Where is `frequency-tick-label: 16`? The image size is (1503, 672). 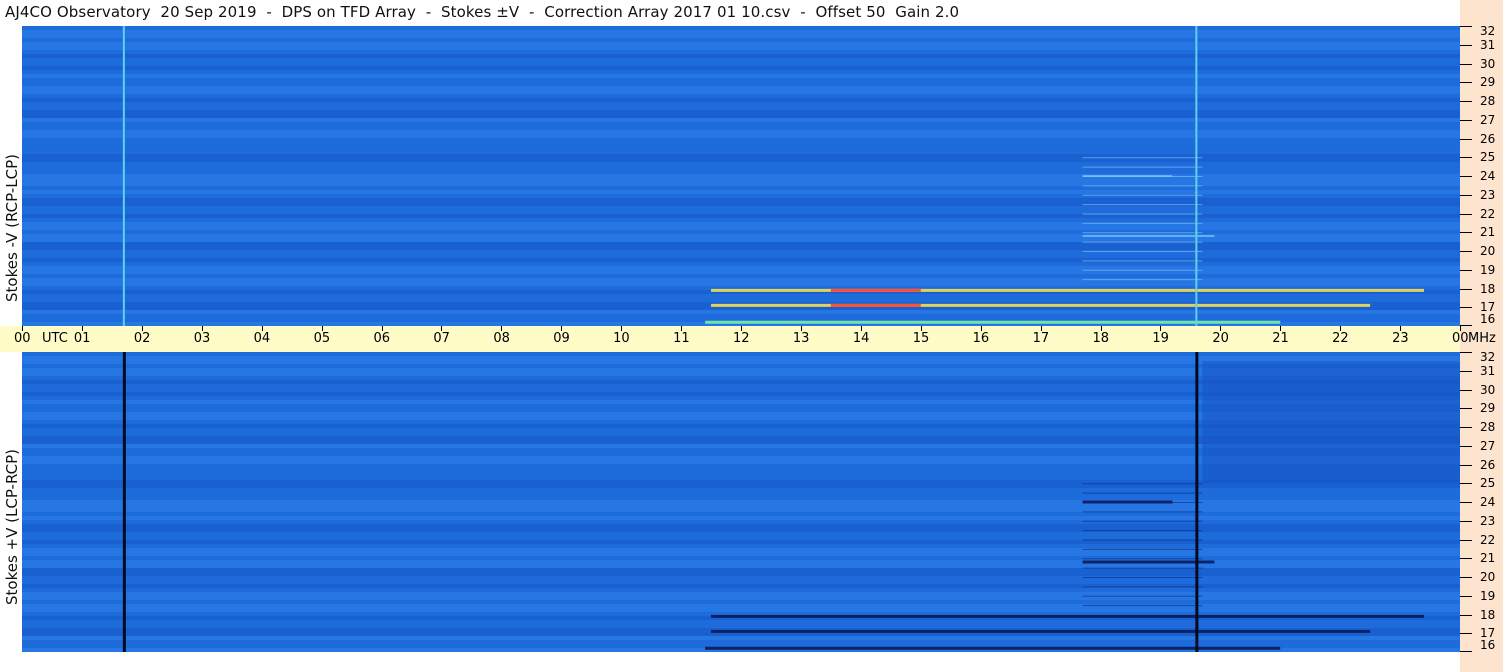
frequency-tick-label: 16 is located at coordinates (1488, 645).